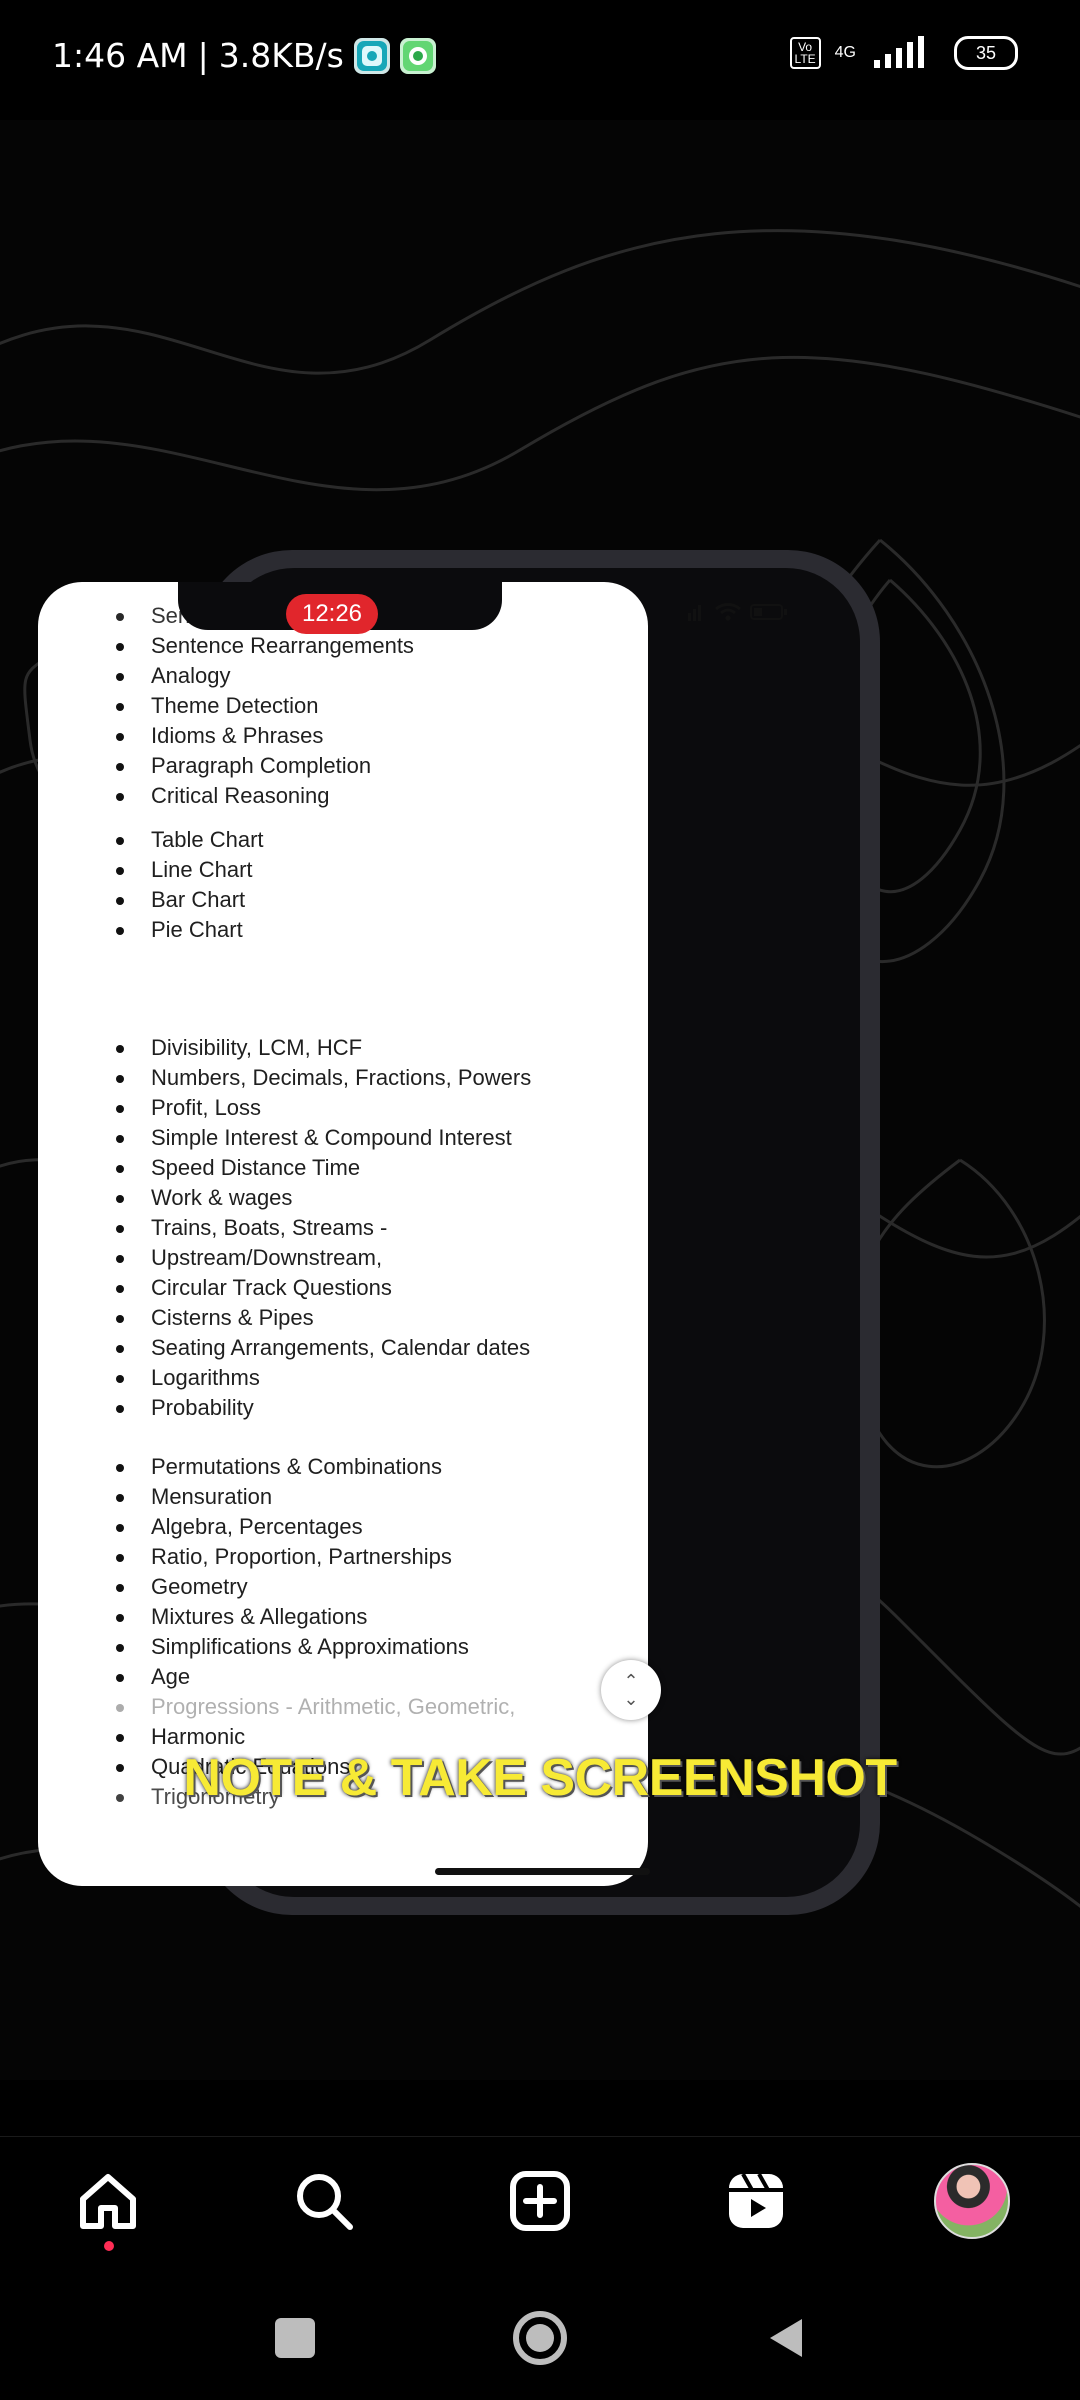 Image resolution: width=1080 pixels, height=2400 pixels. Describe the element at coordinates (986, 53) in the screenshot. I see `battery-indicator: 35` at that location.